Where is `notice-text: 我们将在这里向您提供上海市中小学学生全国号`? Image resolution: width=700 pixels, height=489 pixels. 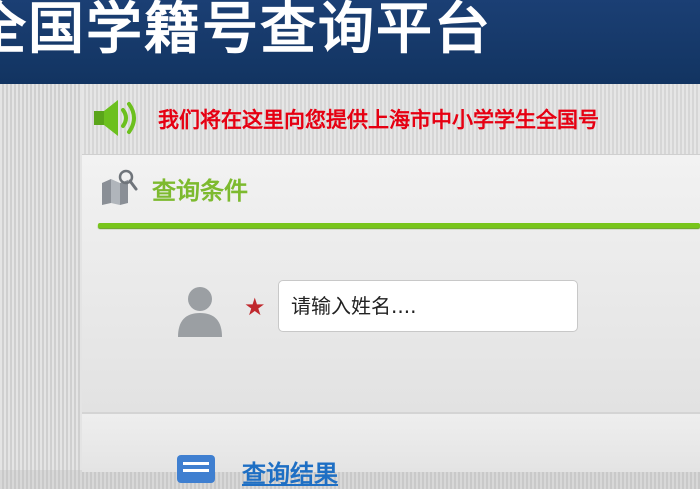 notice-text: 我们将在这里向您提供上海市中小学学生全国号 is located at coordinates (378, 120).